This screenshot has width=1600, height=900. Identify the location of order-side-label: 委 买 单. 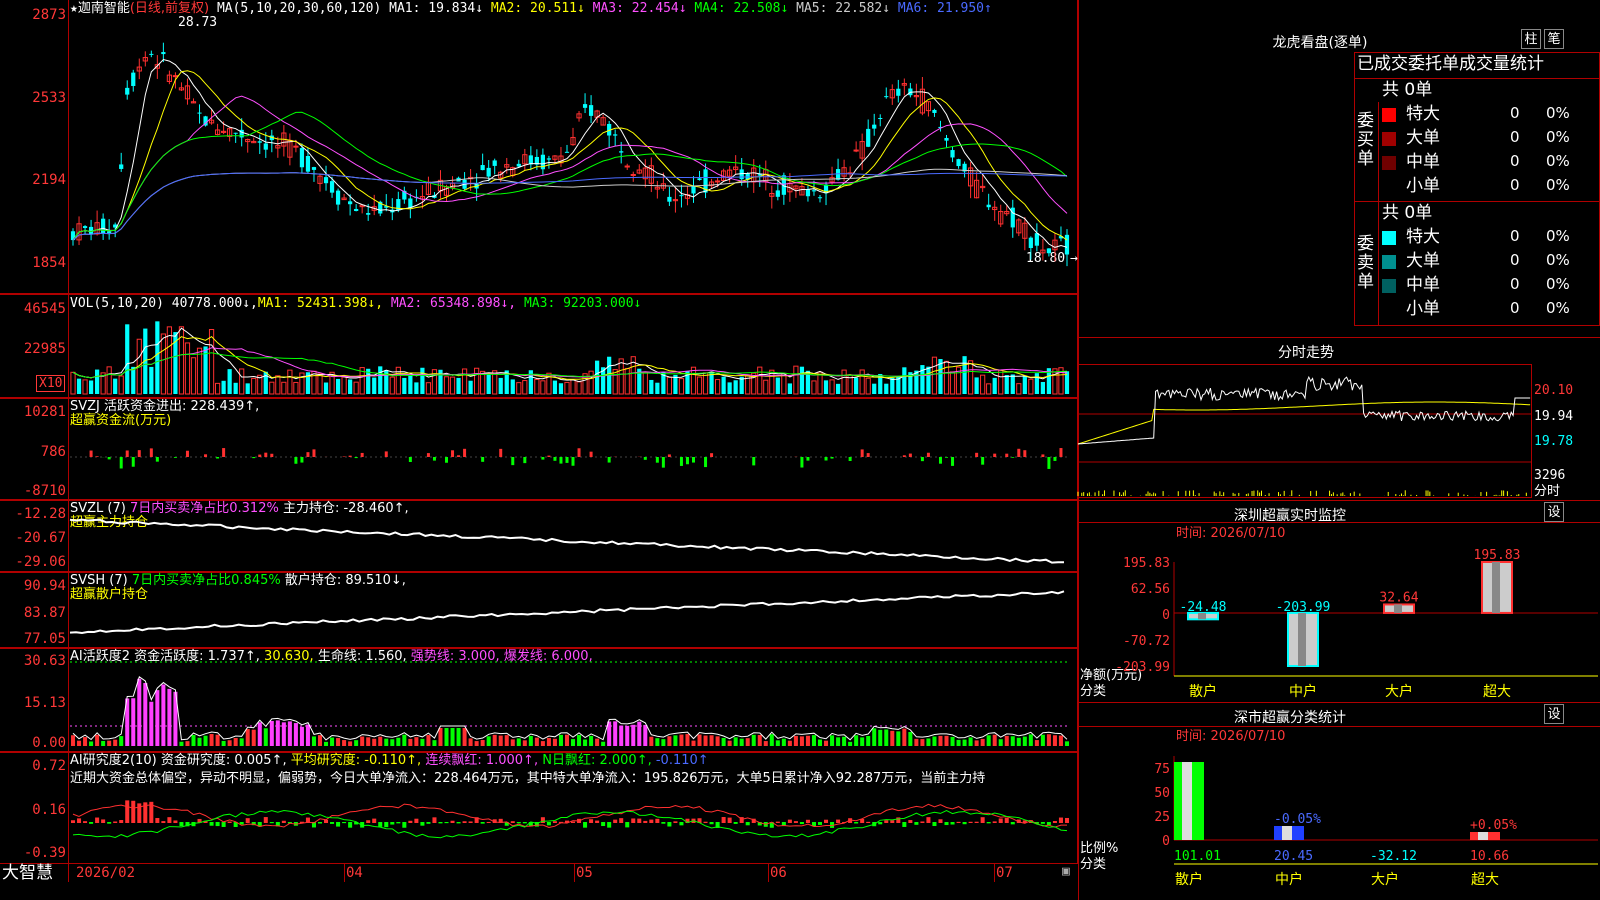
(1365, 140).